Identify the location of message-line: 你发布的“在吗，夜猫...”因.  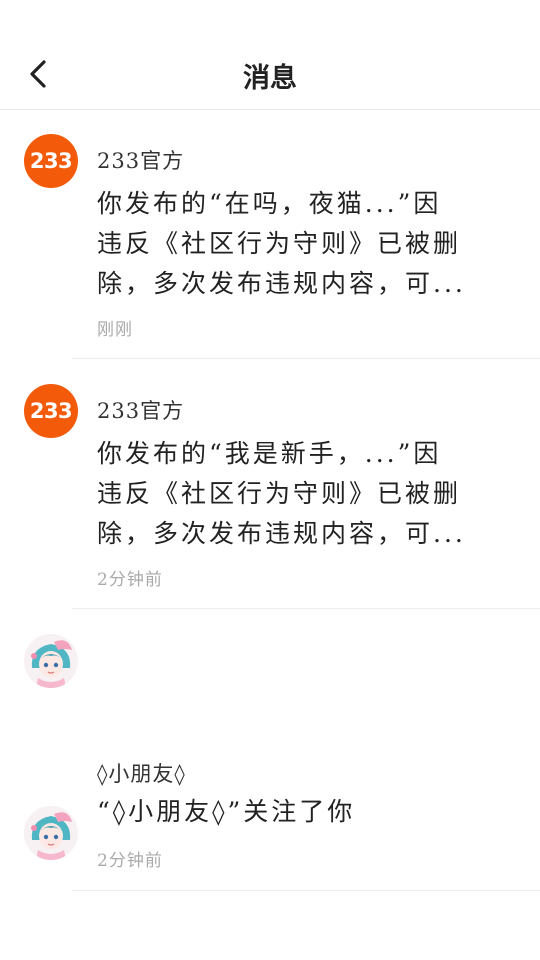
(269, 203).